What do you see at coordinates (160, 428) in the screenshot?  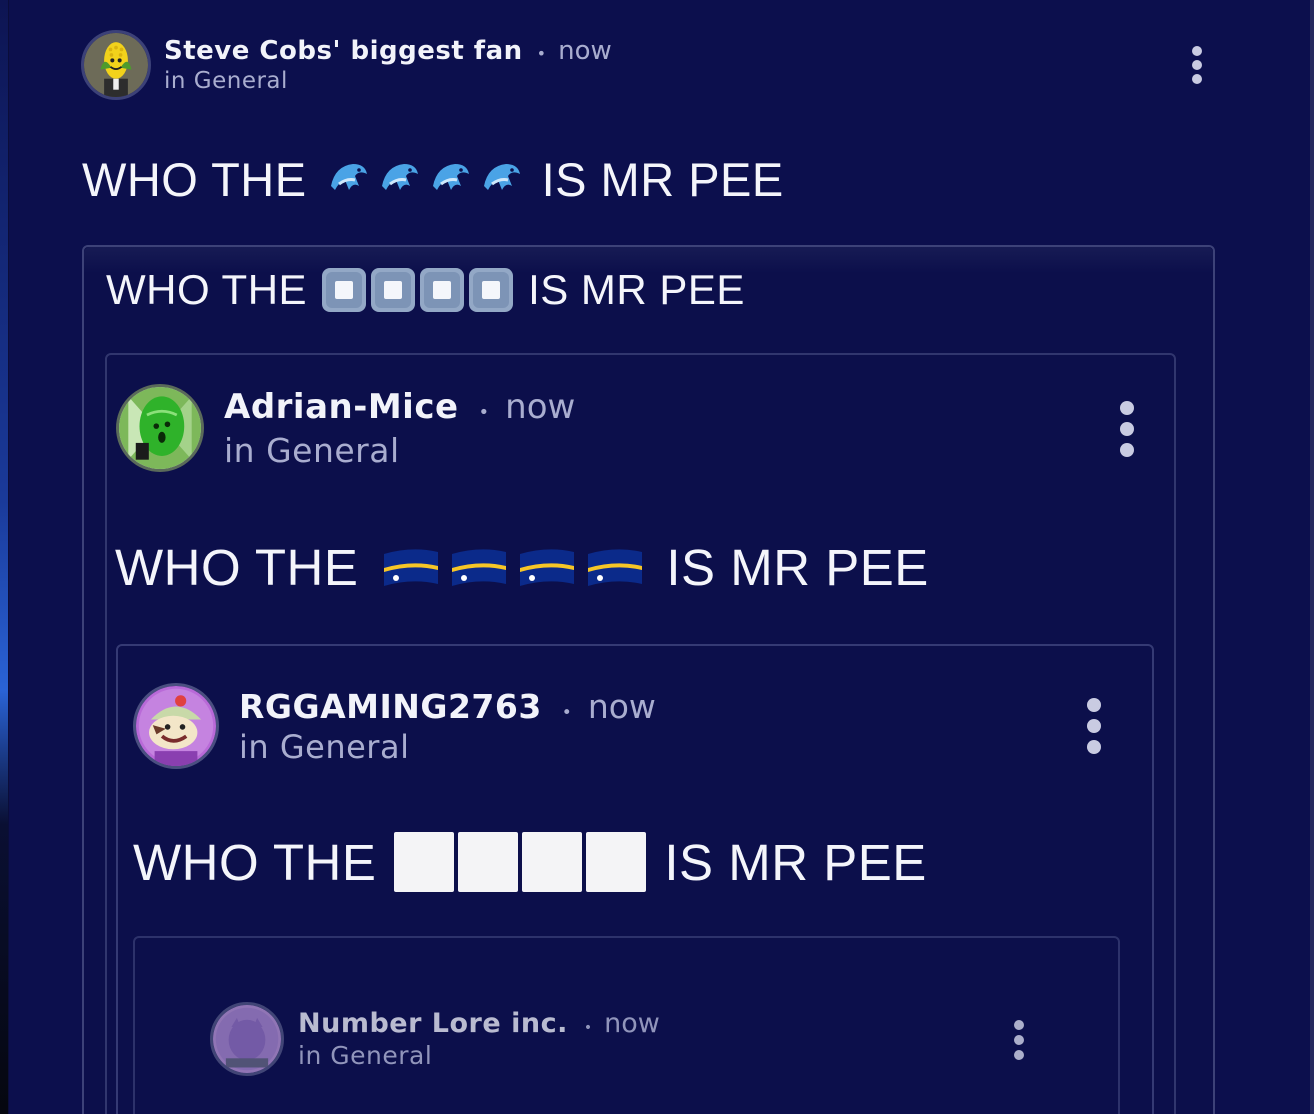 I see `green-shield-avatar-icon` at bounding box center [160, 428].